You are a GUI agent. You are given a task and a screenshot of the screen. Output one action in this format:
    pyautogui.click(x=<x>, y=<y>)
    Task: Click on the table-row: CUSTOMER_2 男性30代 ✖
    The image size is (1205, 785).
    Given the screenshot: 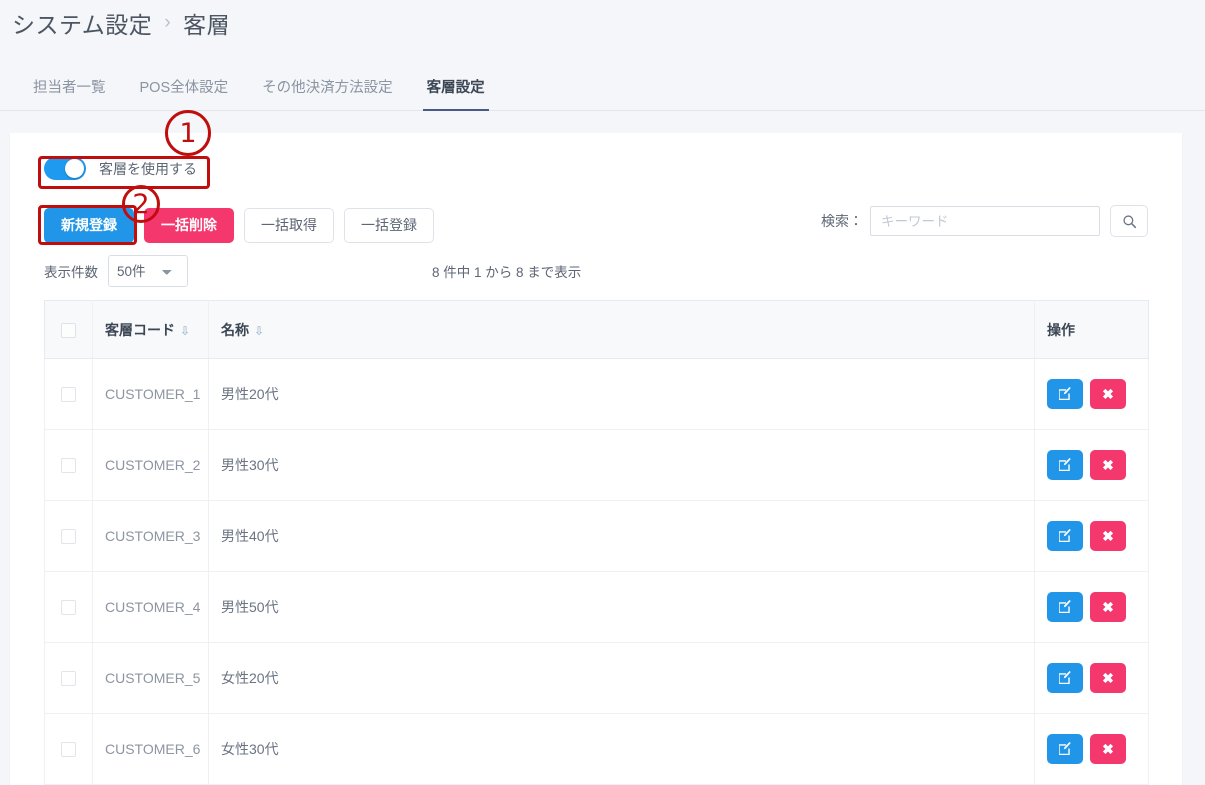 What is the action you would take?
    pyautogui.click(x=596, y=465)
    